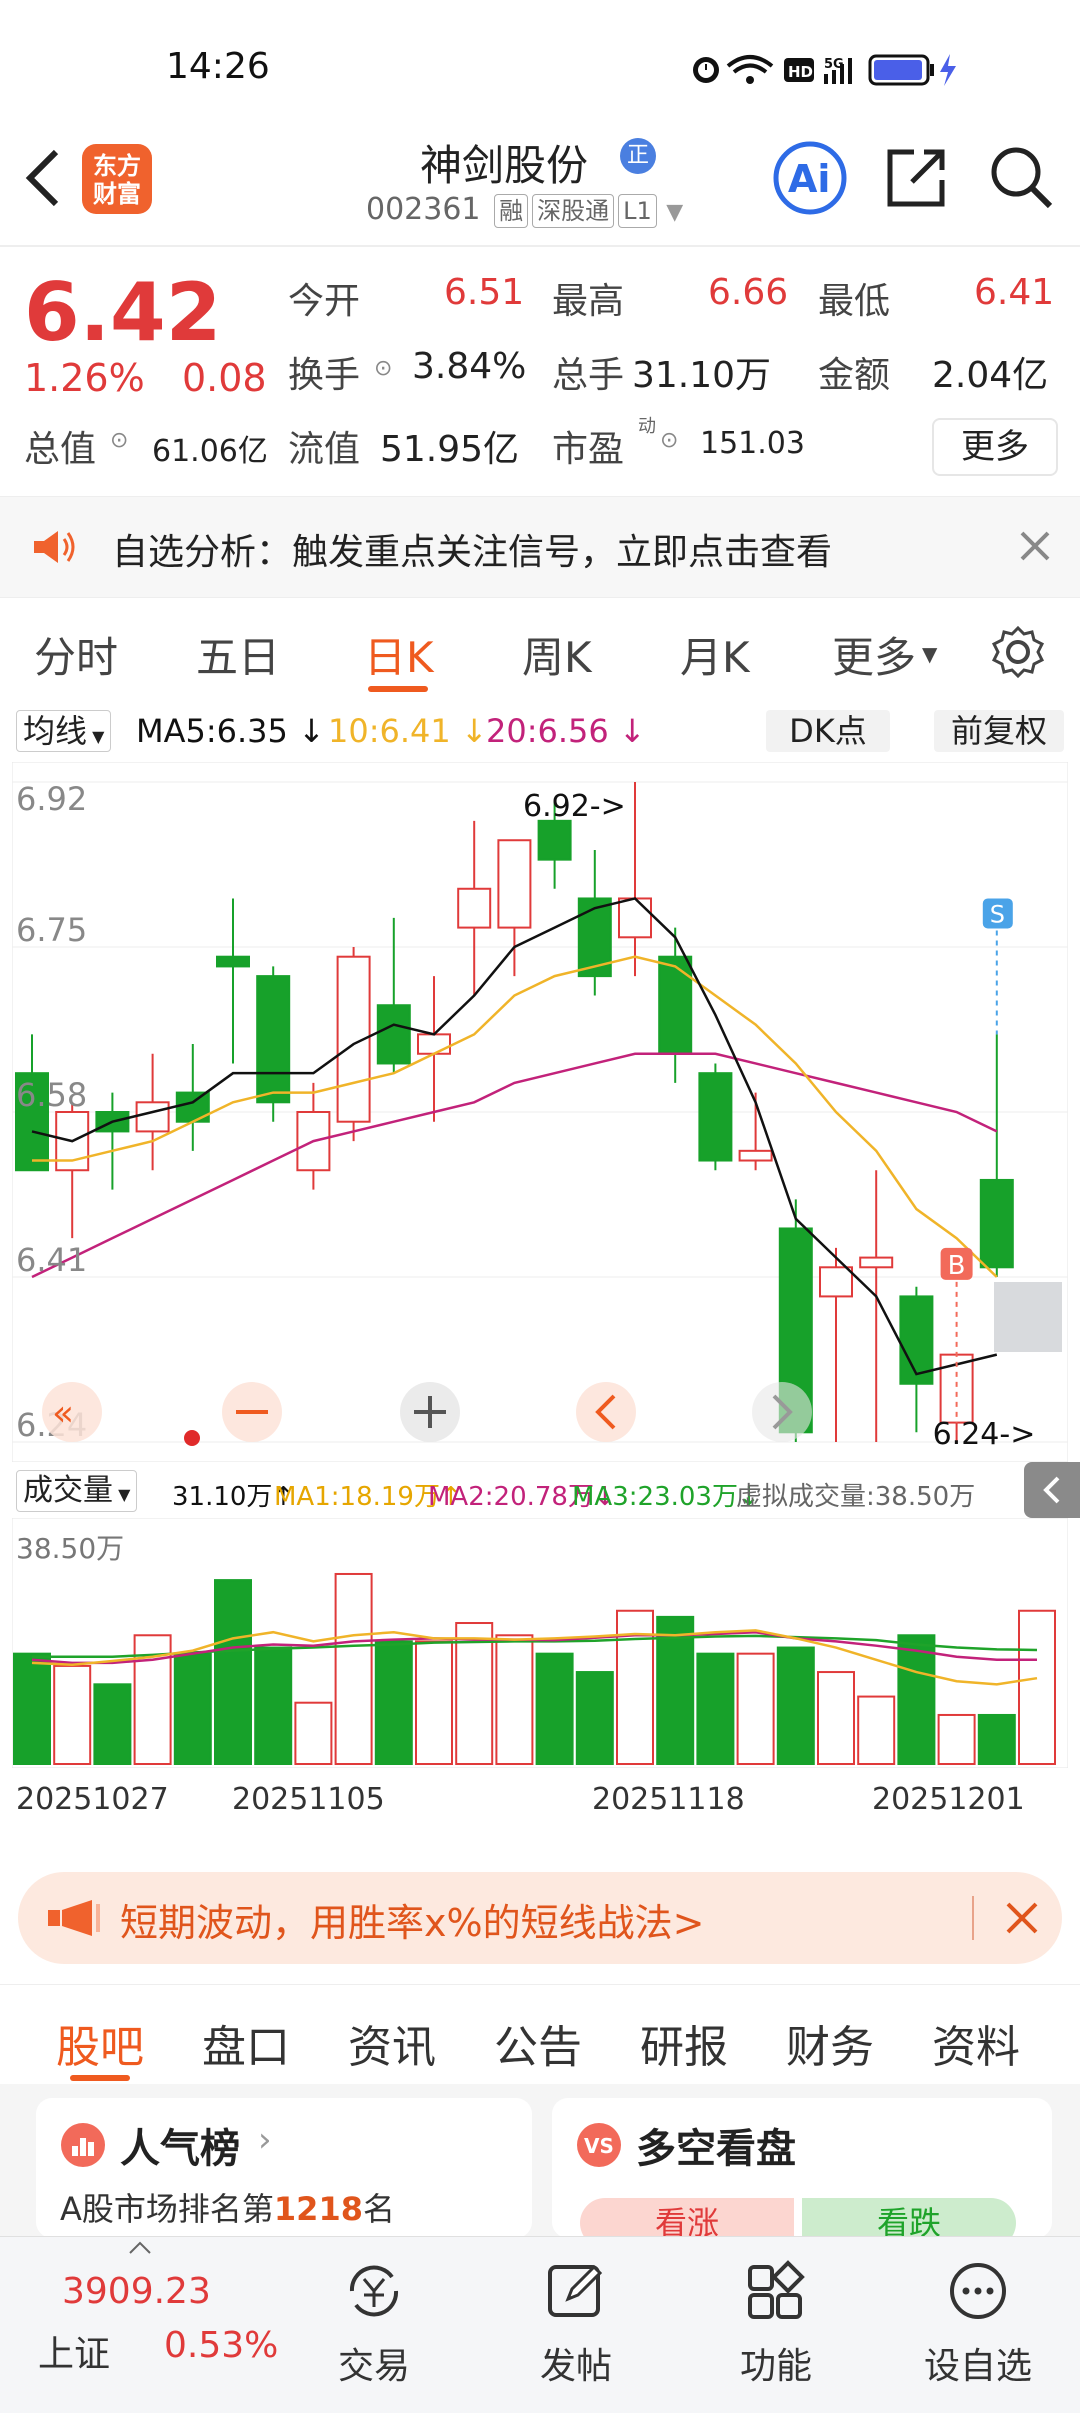 The width and height of the screenshot is (1080, 2413). I want to click on nav-functions: 功能, so click(776, 2324).